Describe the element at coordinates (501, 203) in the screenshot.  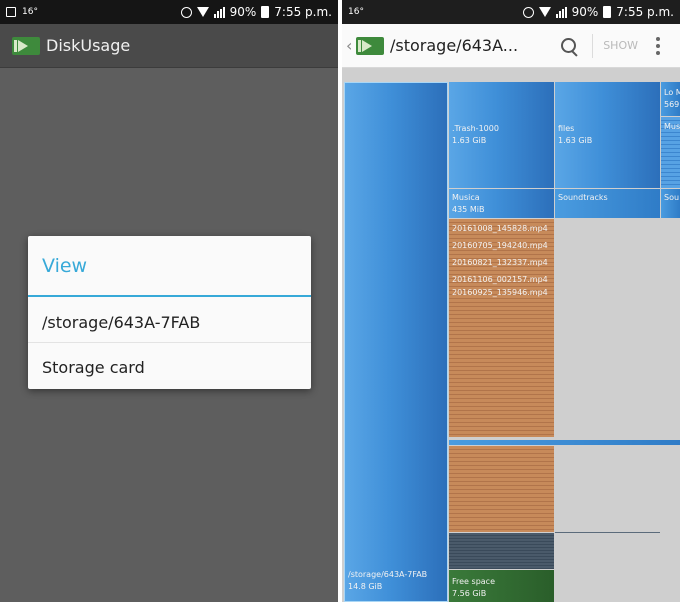
I see `treemap-node-musica: Musica 435 MiB` at that location.